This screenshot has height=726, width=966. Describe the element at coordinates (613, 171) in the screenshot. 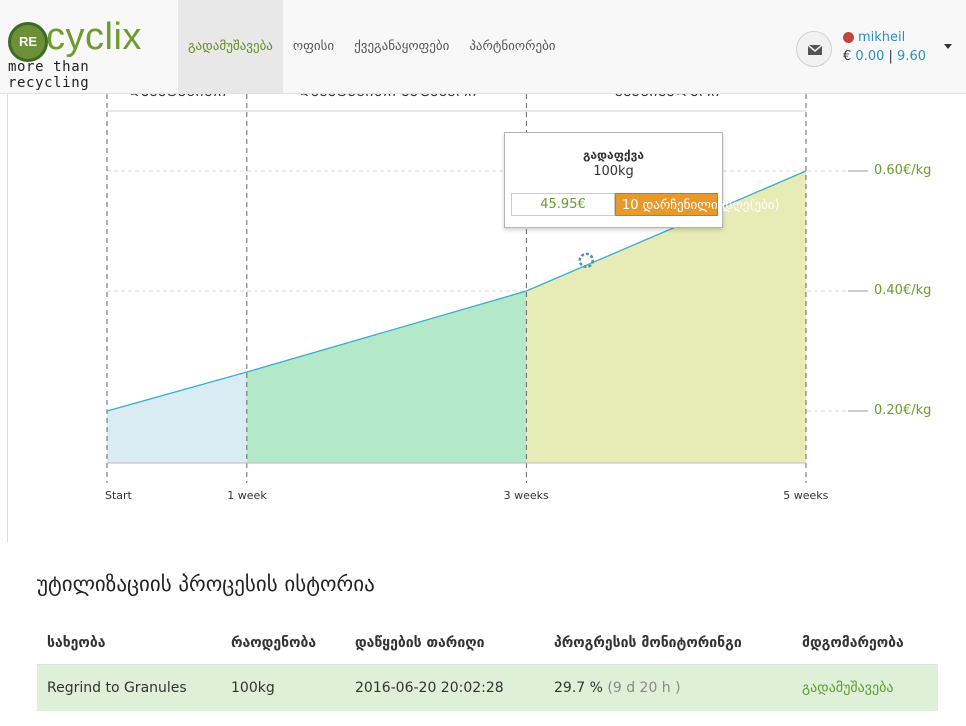

I see `tooltip-weight: 100kg` at that location.